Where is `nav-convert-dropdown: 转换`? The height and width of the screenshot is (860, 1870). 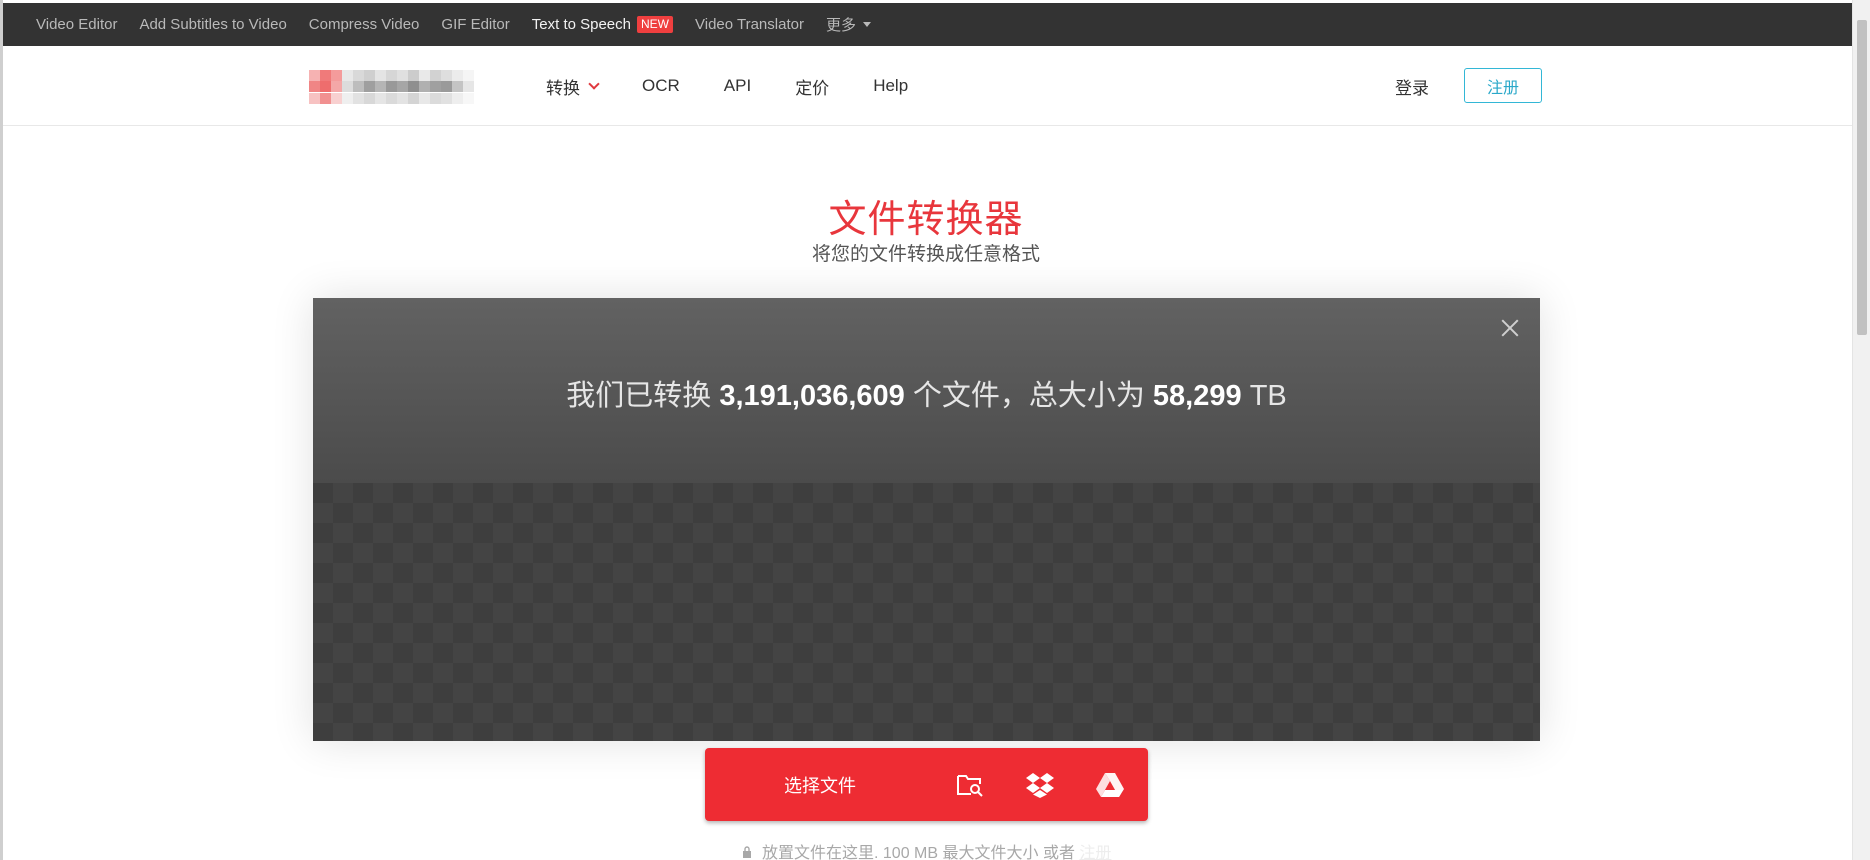 nav-convert-dropdown: 转换 is located at coordinates (573, 86).